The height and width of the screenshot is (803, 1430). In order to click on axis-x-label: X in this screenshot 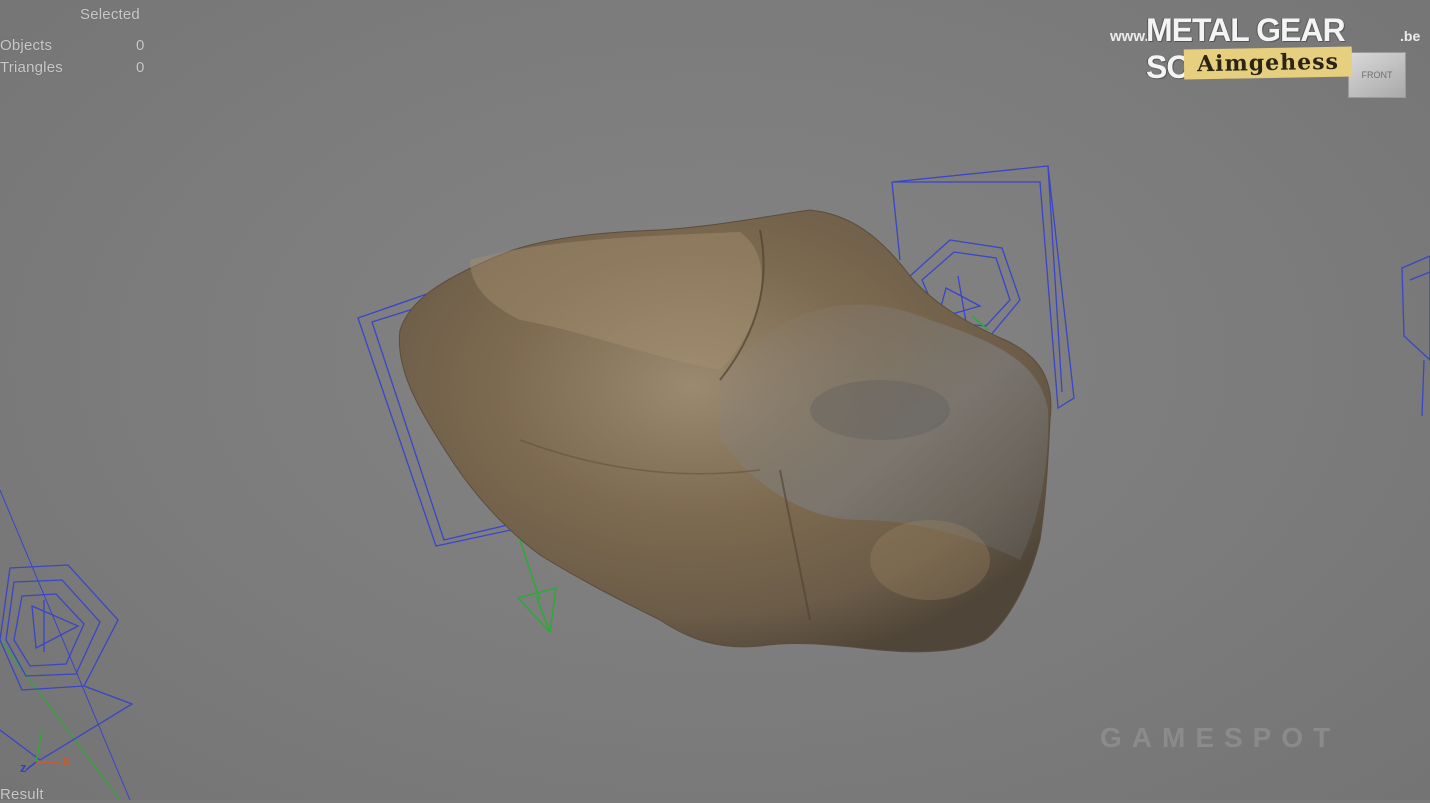, I will do `click(66, 761)`.